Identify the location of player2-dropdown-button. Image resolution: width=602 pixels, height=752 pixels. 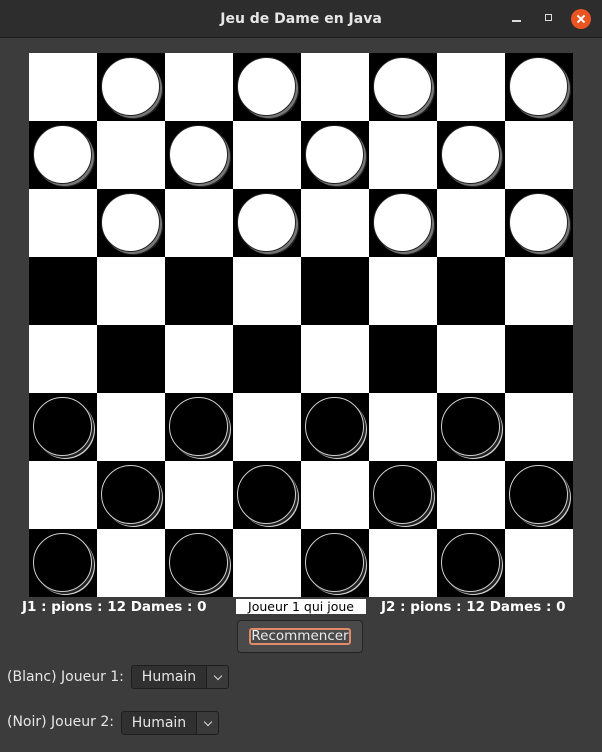
(208, 723).